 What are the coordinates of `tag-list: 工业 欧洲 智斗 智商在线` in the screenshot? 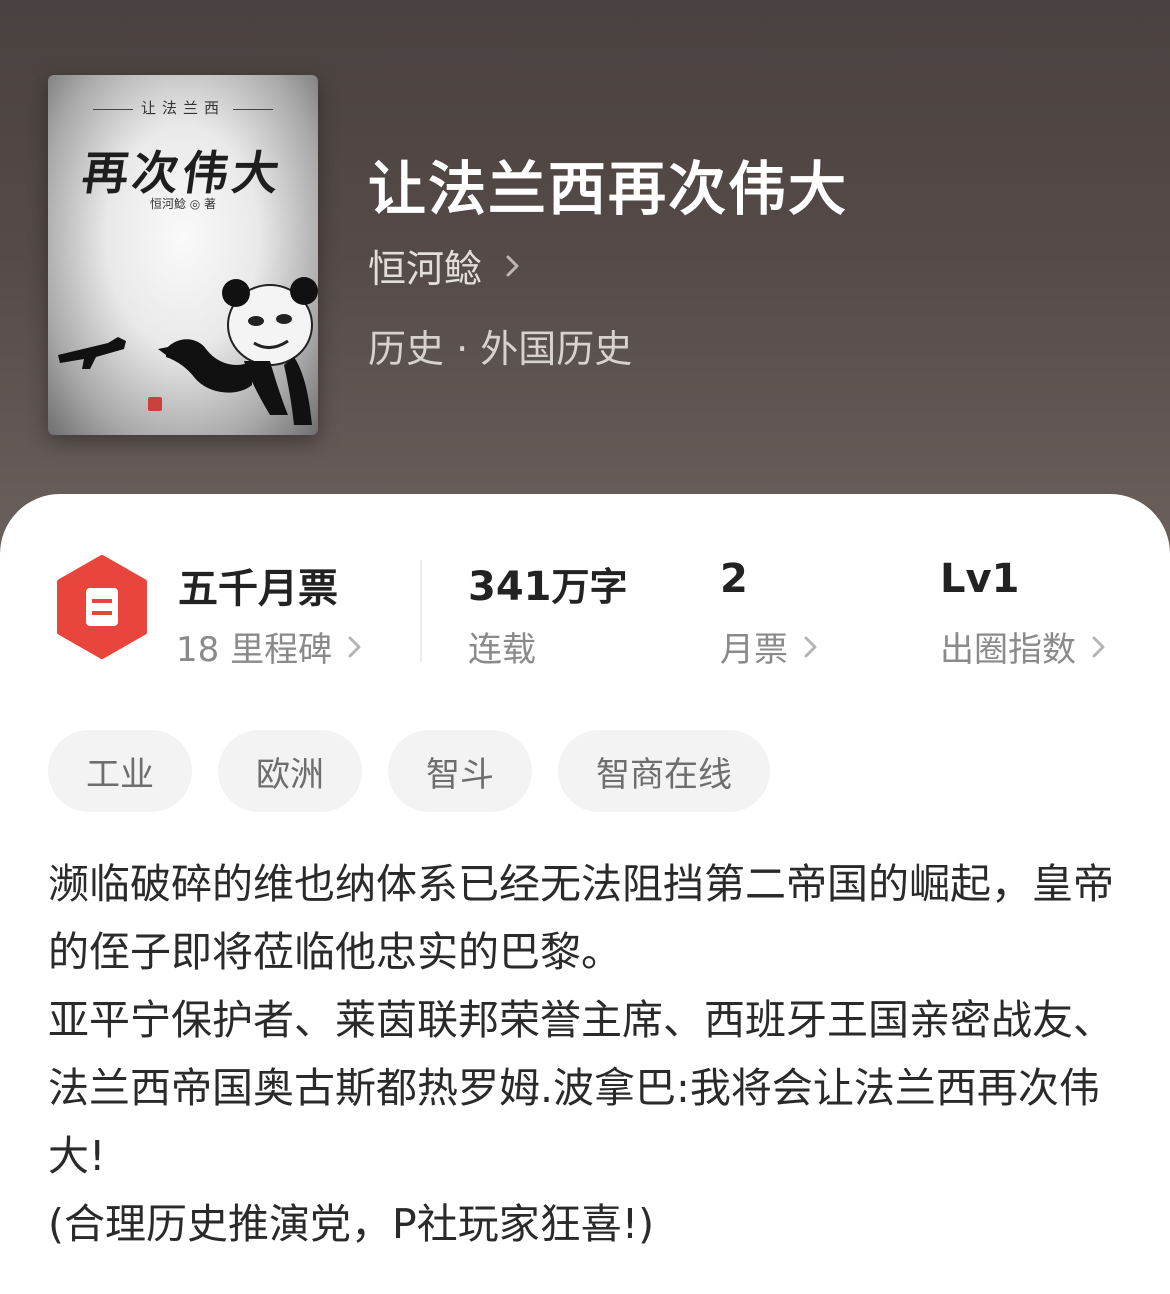 It's located at (409, 771).